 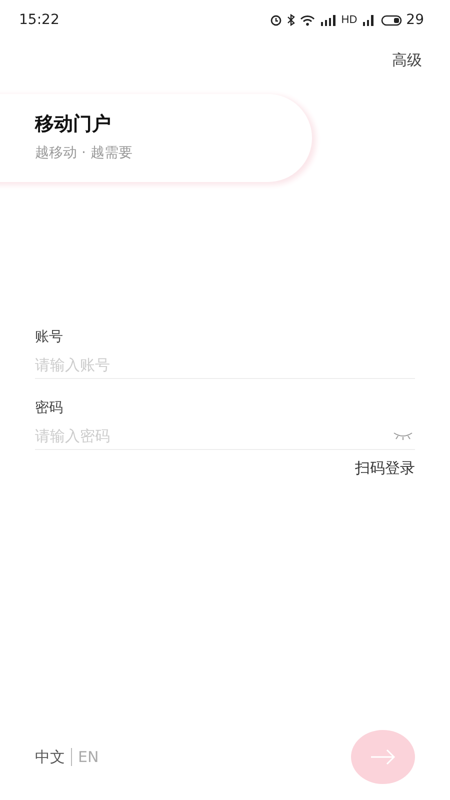 What do you see at coordinates (276, 20) in the screenshot?
I see `alarm-icon` at bounding box center [276, 20].